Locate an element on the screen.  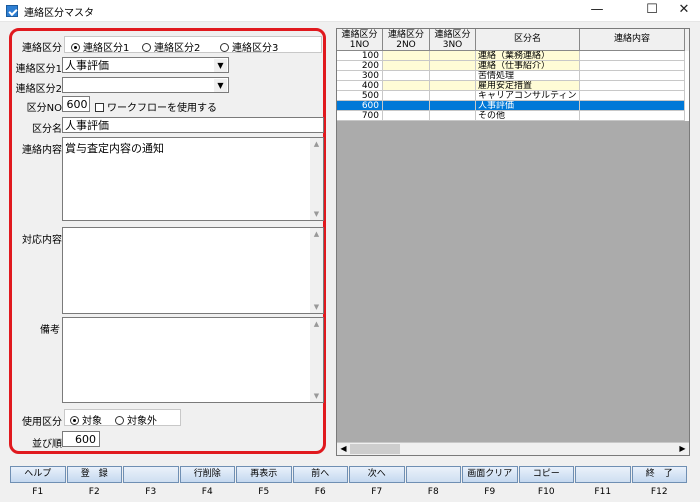
kubun-no-input: 600 is located at coordinates (76, 104).